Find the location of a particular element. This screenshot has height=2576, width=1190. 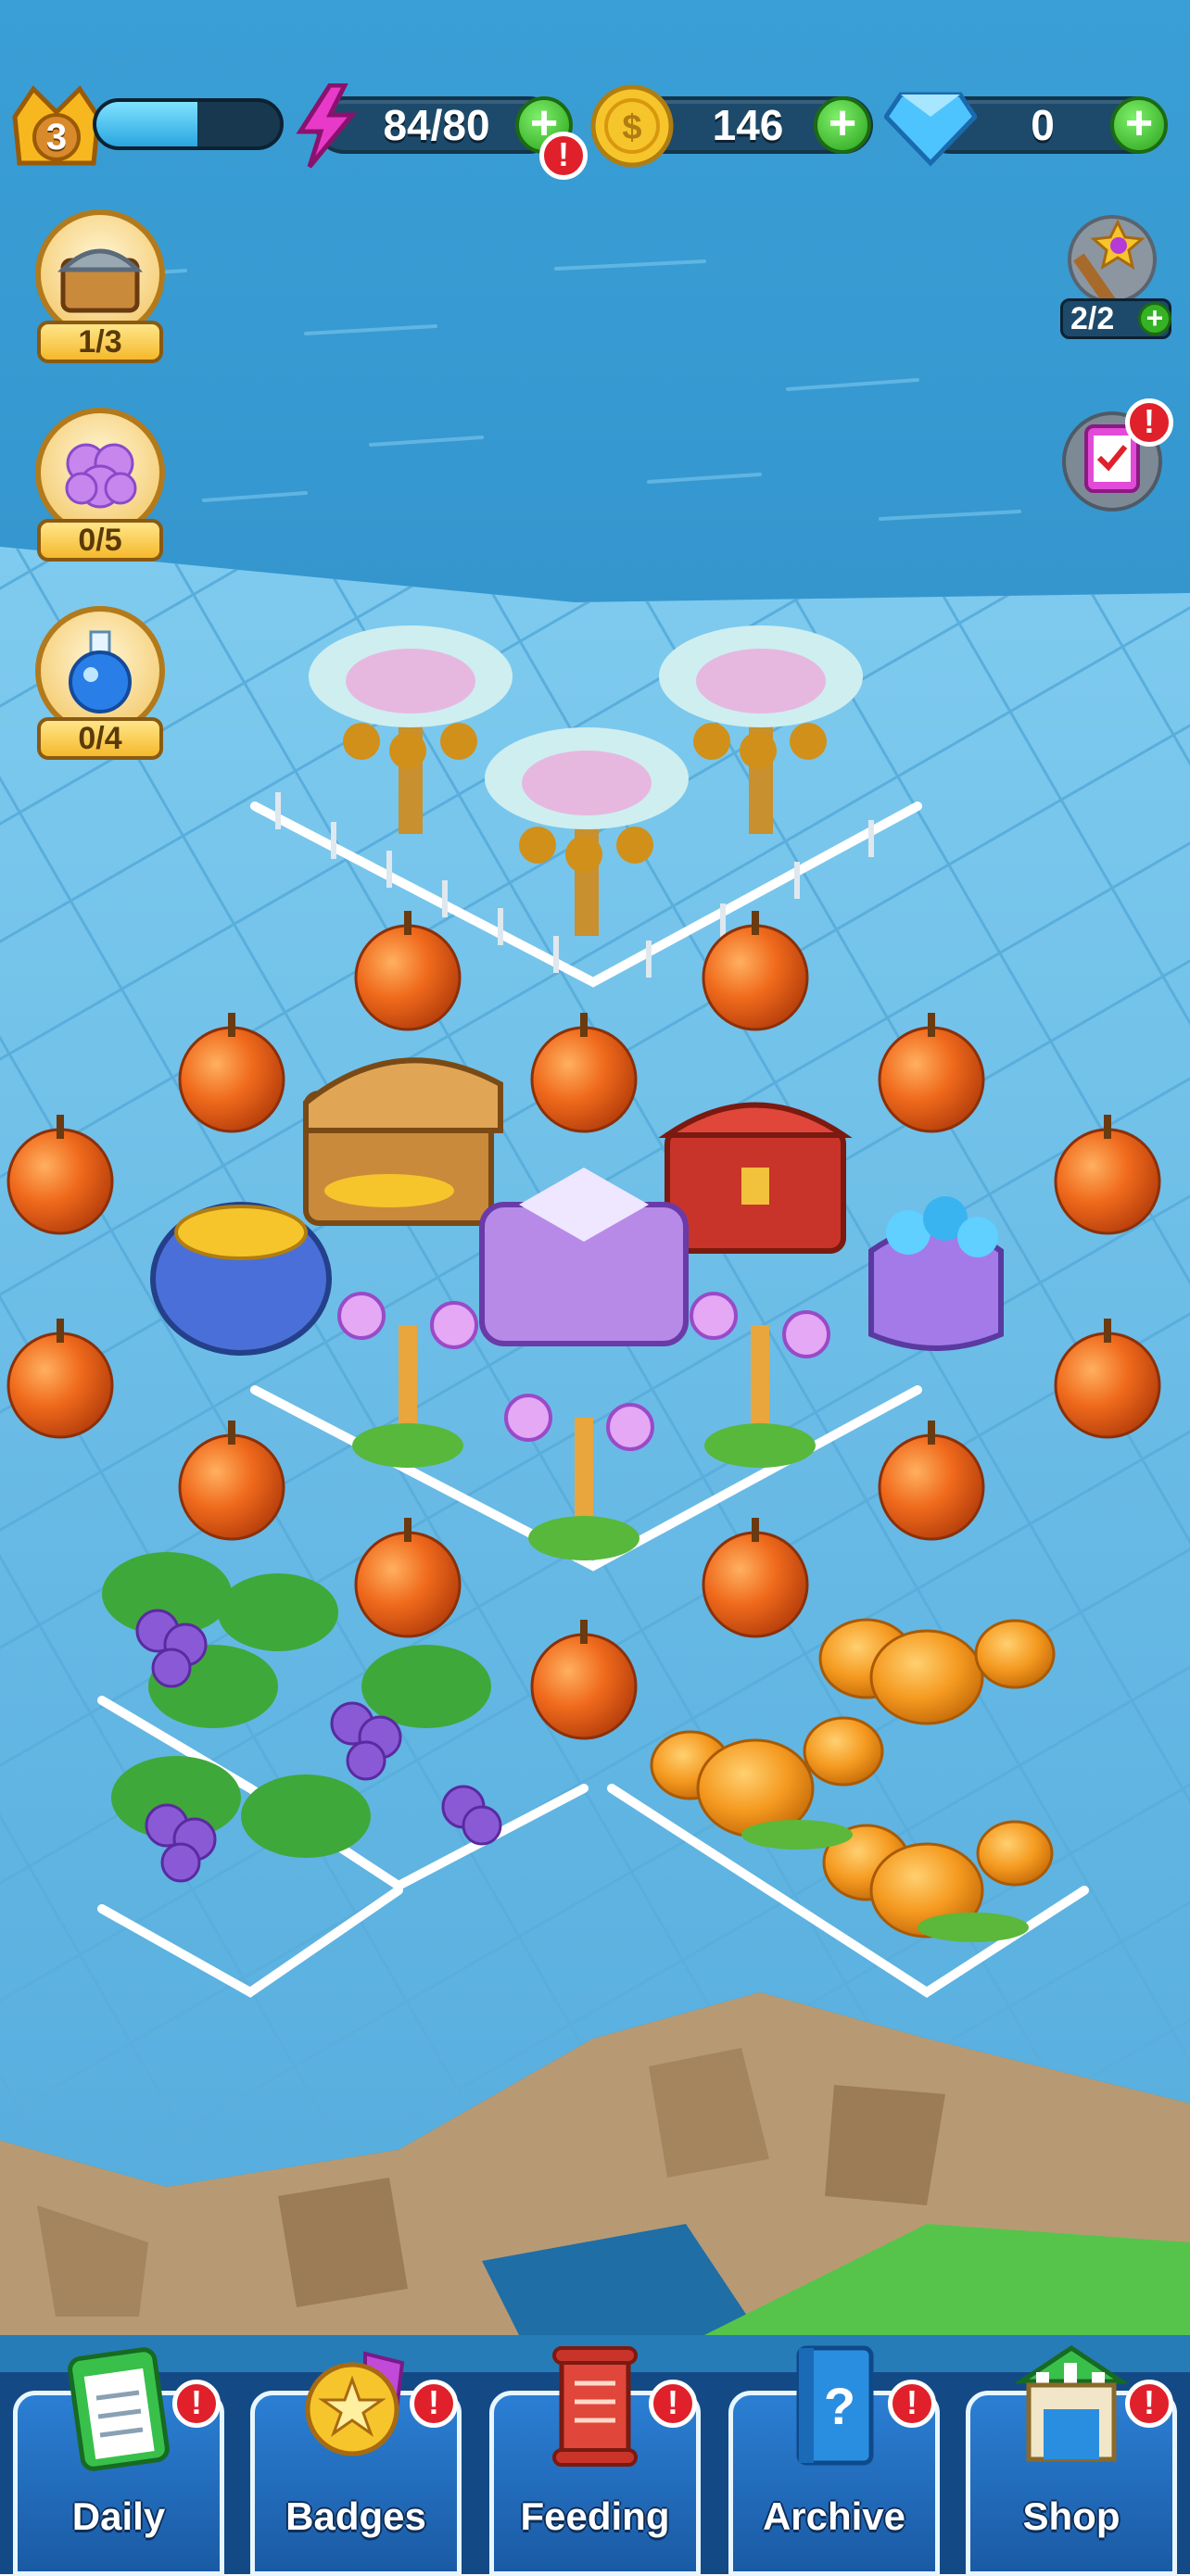

potion-quest-count: 0/4 is located at coordinates (100, 739).